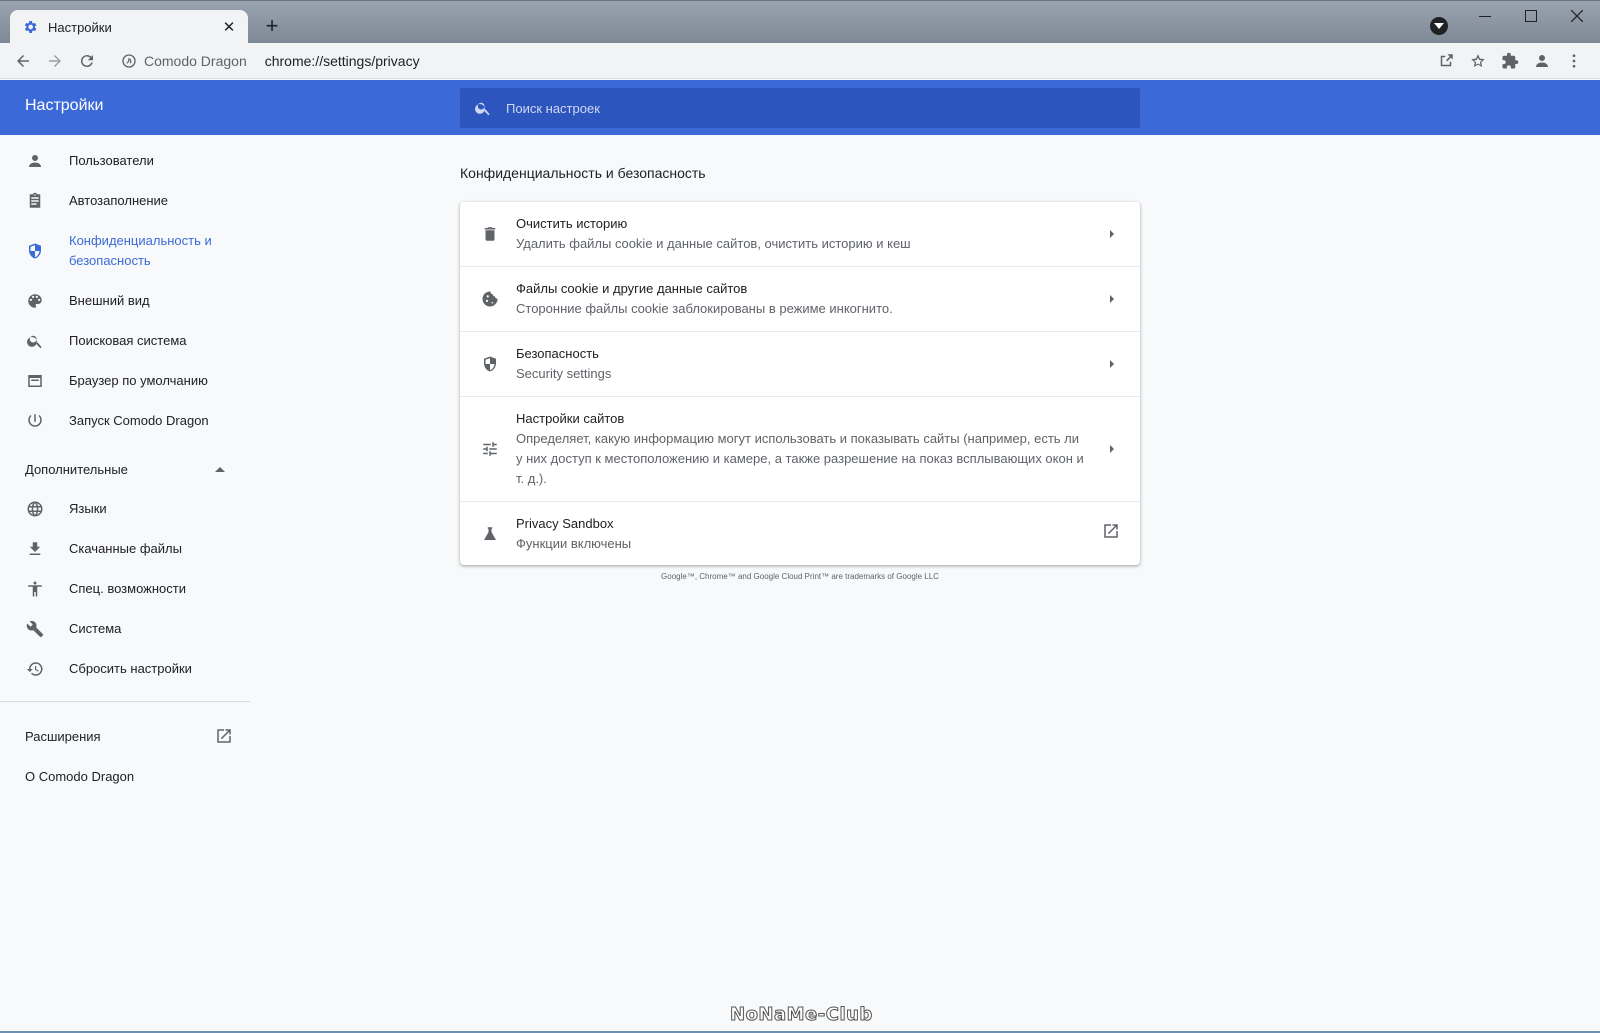 The height and width of the screenshot is (1033, 1600). What do you see at coordinates (34, 342) in the screenshot?
I see `search-icon` at bounding box center [34, 342].